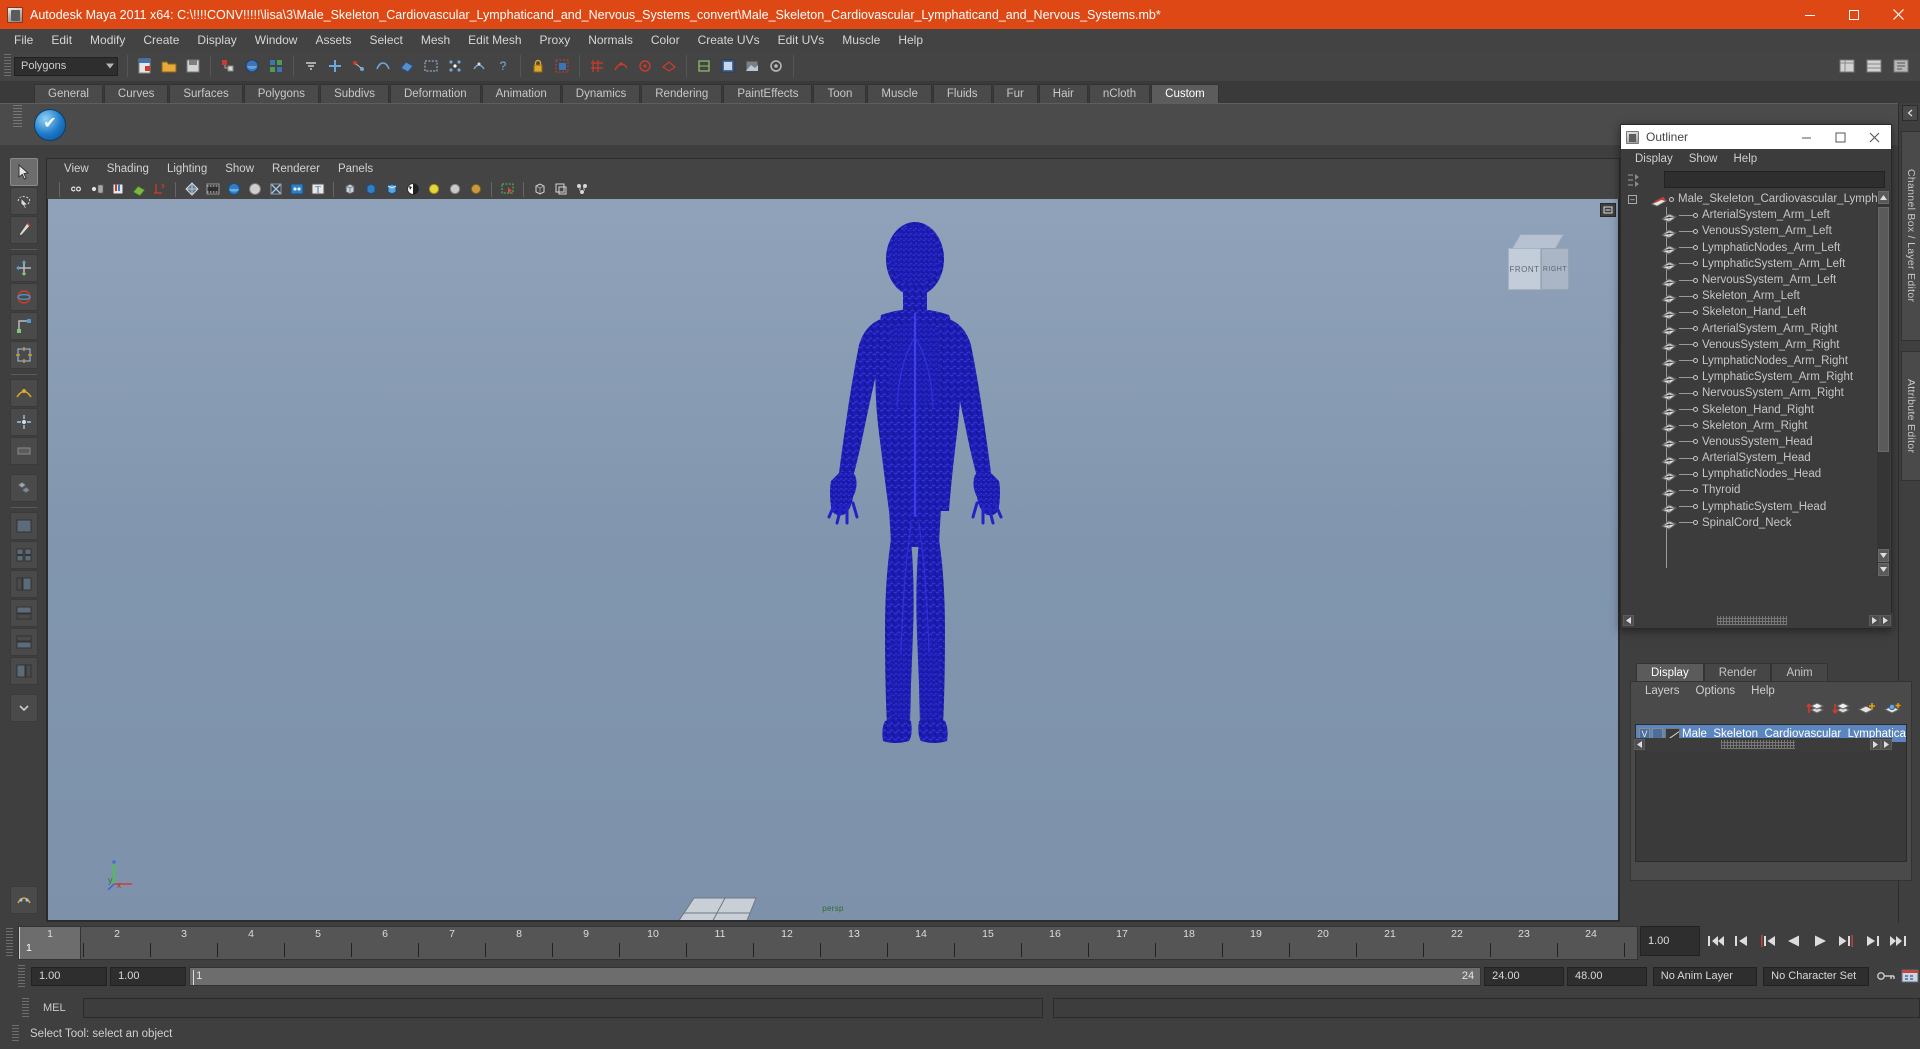  What do you see at coordinates (601, 93) in the screenshot?
I see `shelf-tab-dynamics: Dynamics` at bounding box center [601, 93].